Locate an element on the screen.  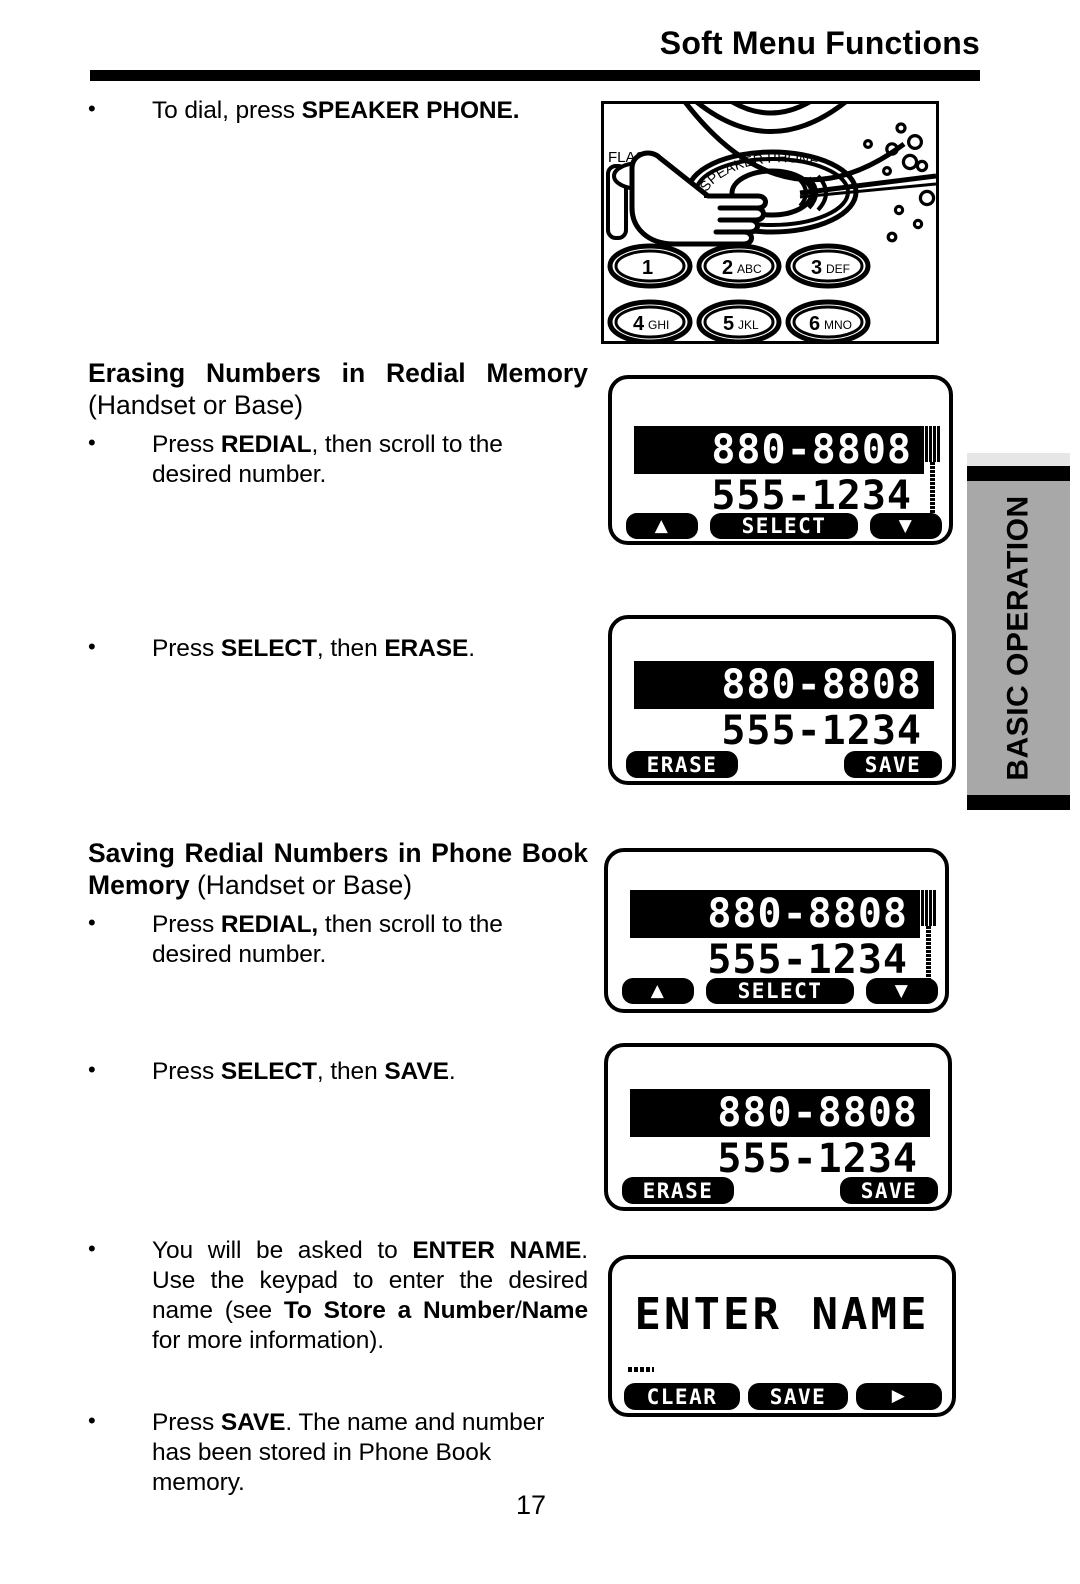
b2-before: Press is located at coordinates (186, 648).